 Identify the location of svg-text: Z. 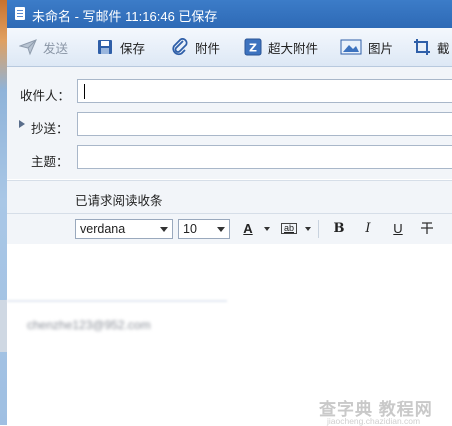
(253, 48).